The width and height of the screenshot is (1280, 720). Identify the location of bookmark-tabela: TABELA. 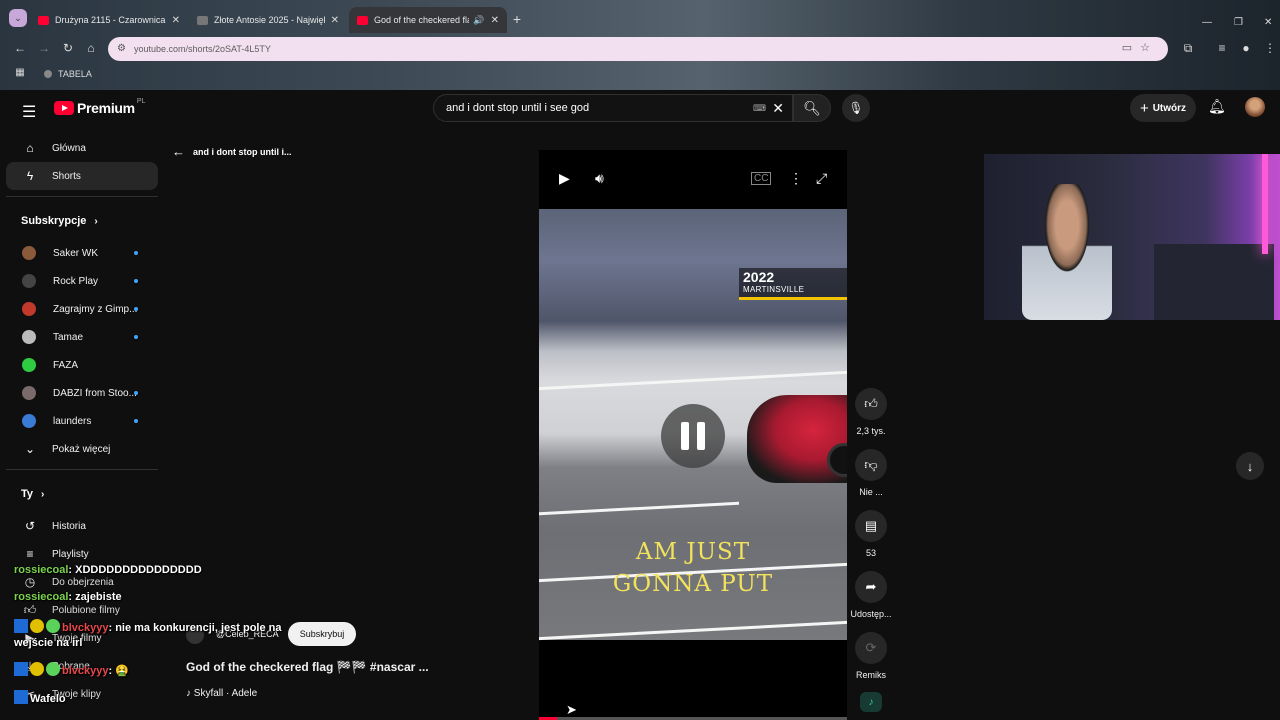
(68, 74).